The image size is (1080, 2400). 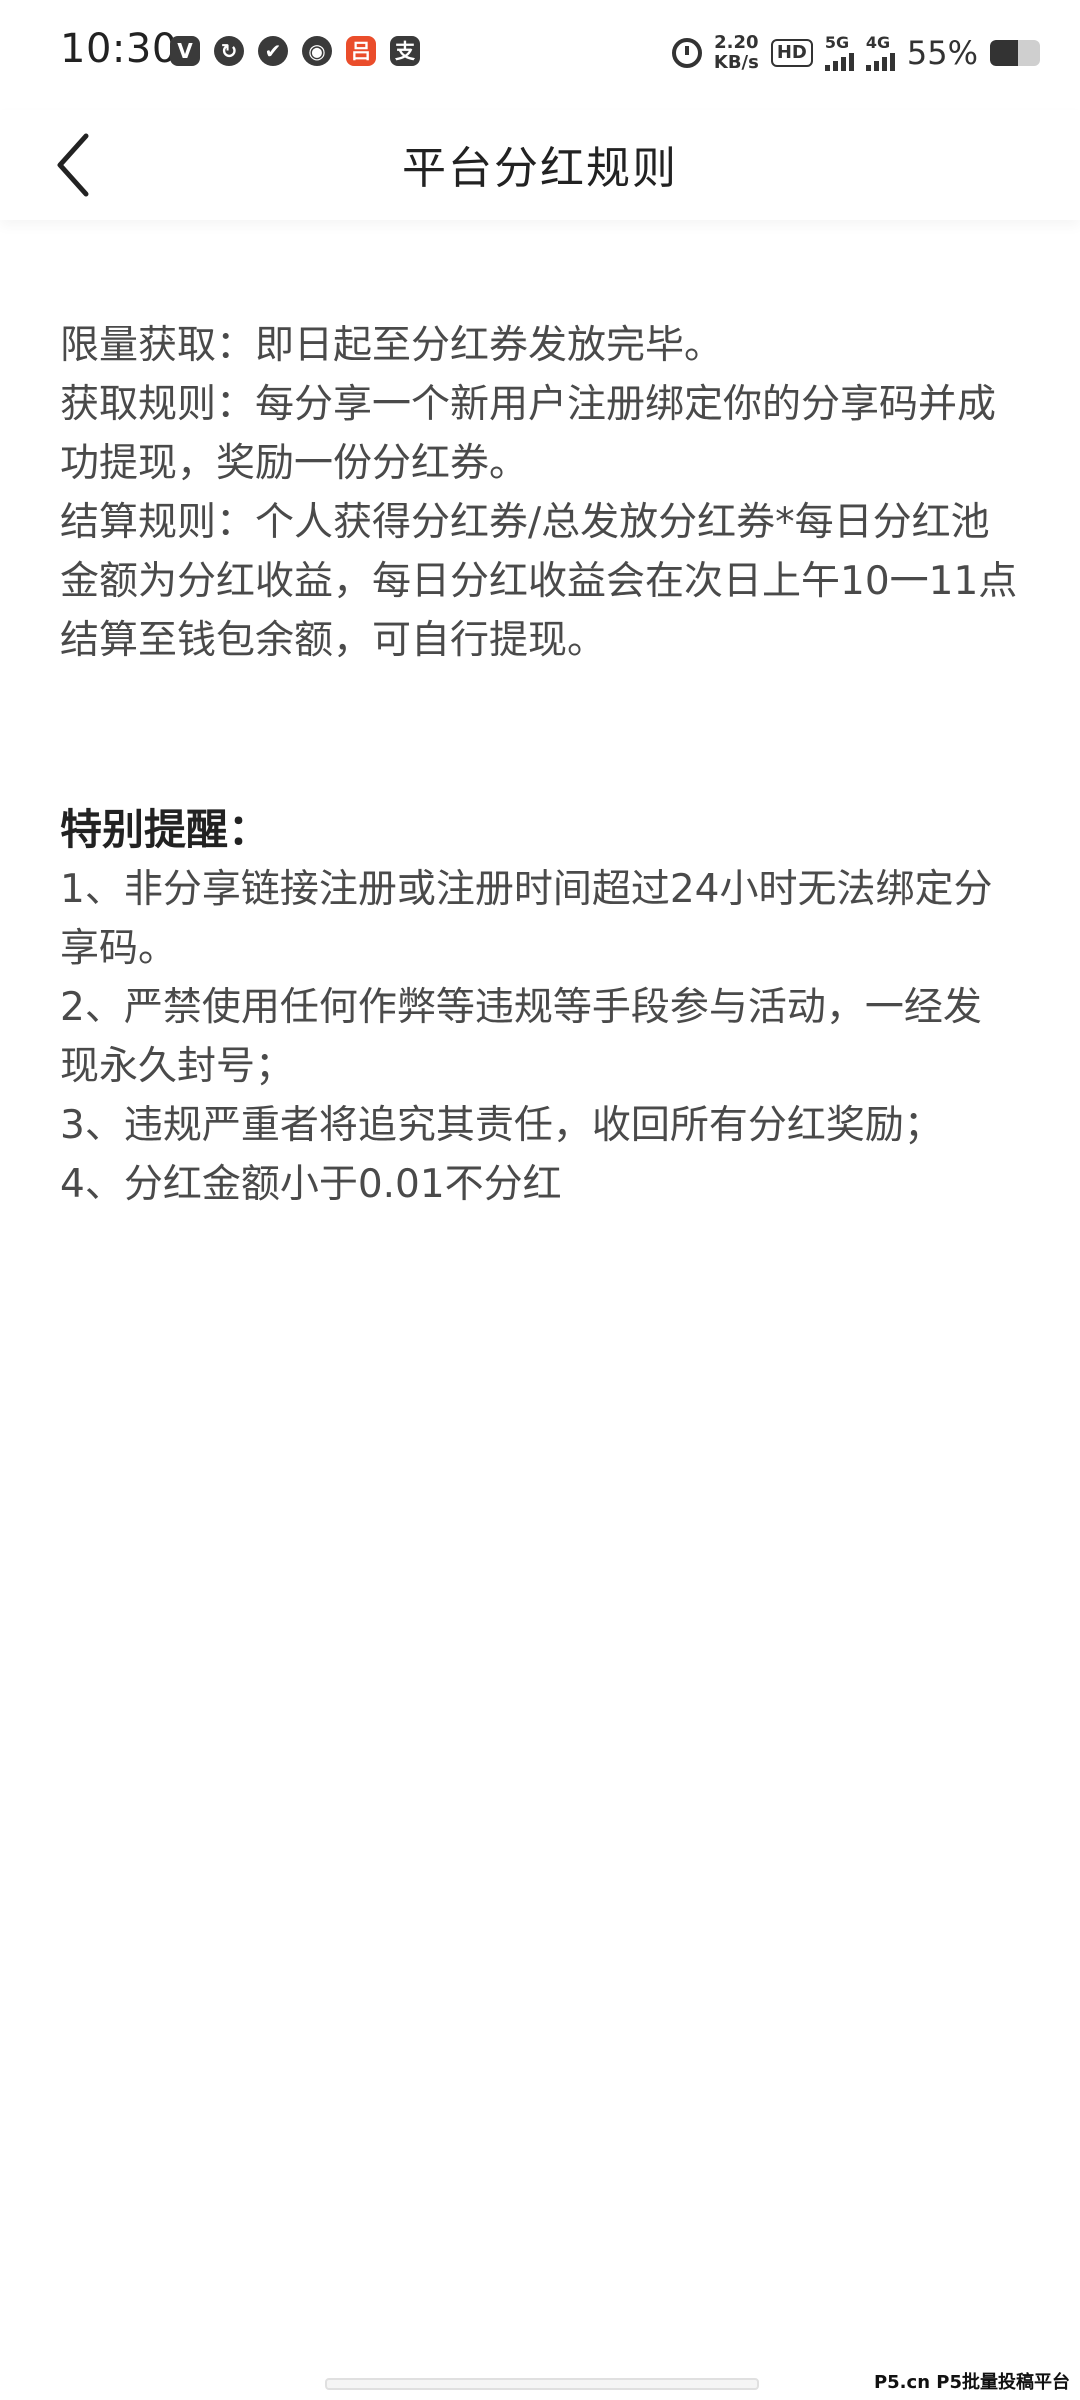 What do you see at coordinates (837, 42) in the screenshot?
I see `signal-5g-label: 5G` at bounding box center [837, 42].